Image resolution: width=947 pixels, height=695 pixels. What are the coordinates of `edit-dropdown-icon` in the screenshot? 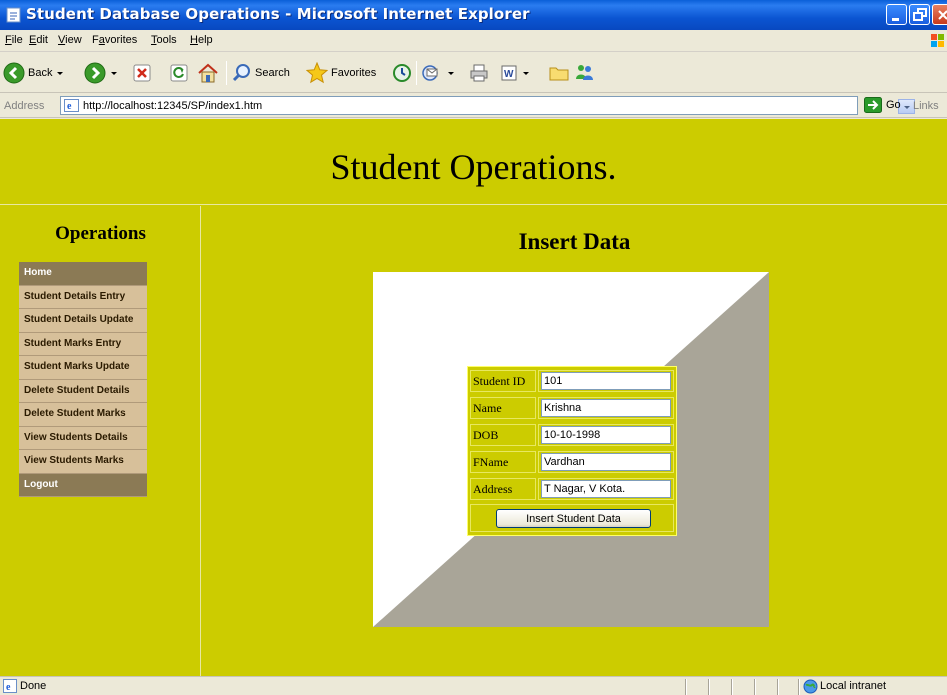 It's located at (526, 73).